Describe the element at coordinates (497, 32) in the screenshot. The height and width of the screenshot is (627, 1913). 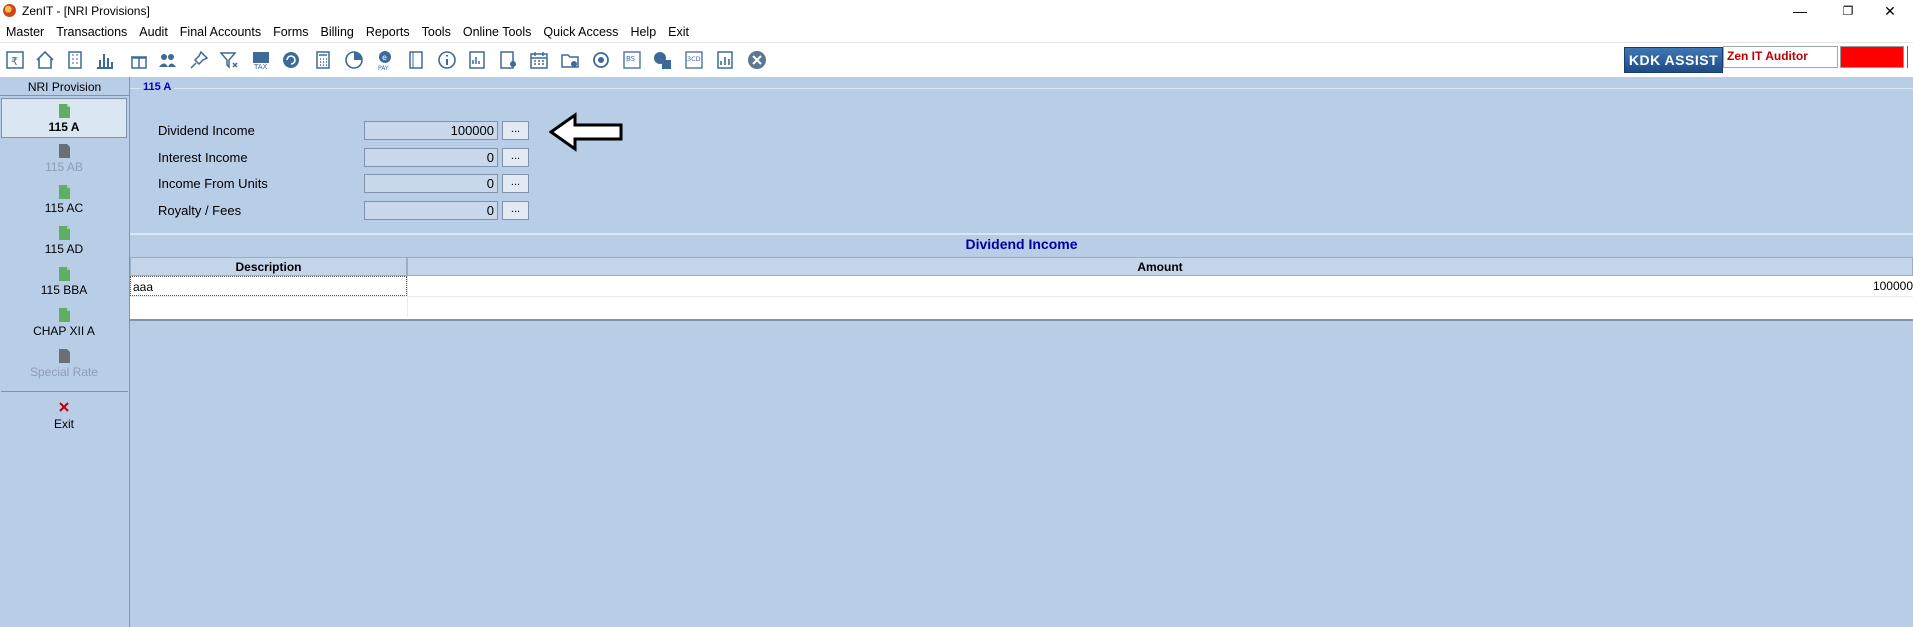
I see `menu-online-tools: Online Tools` at that location.